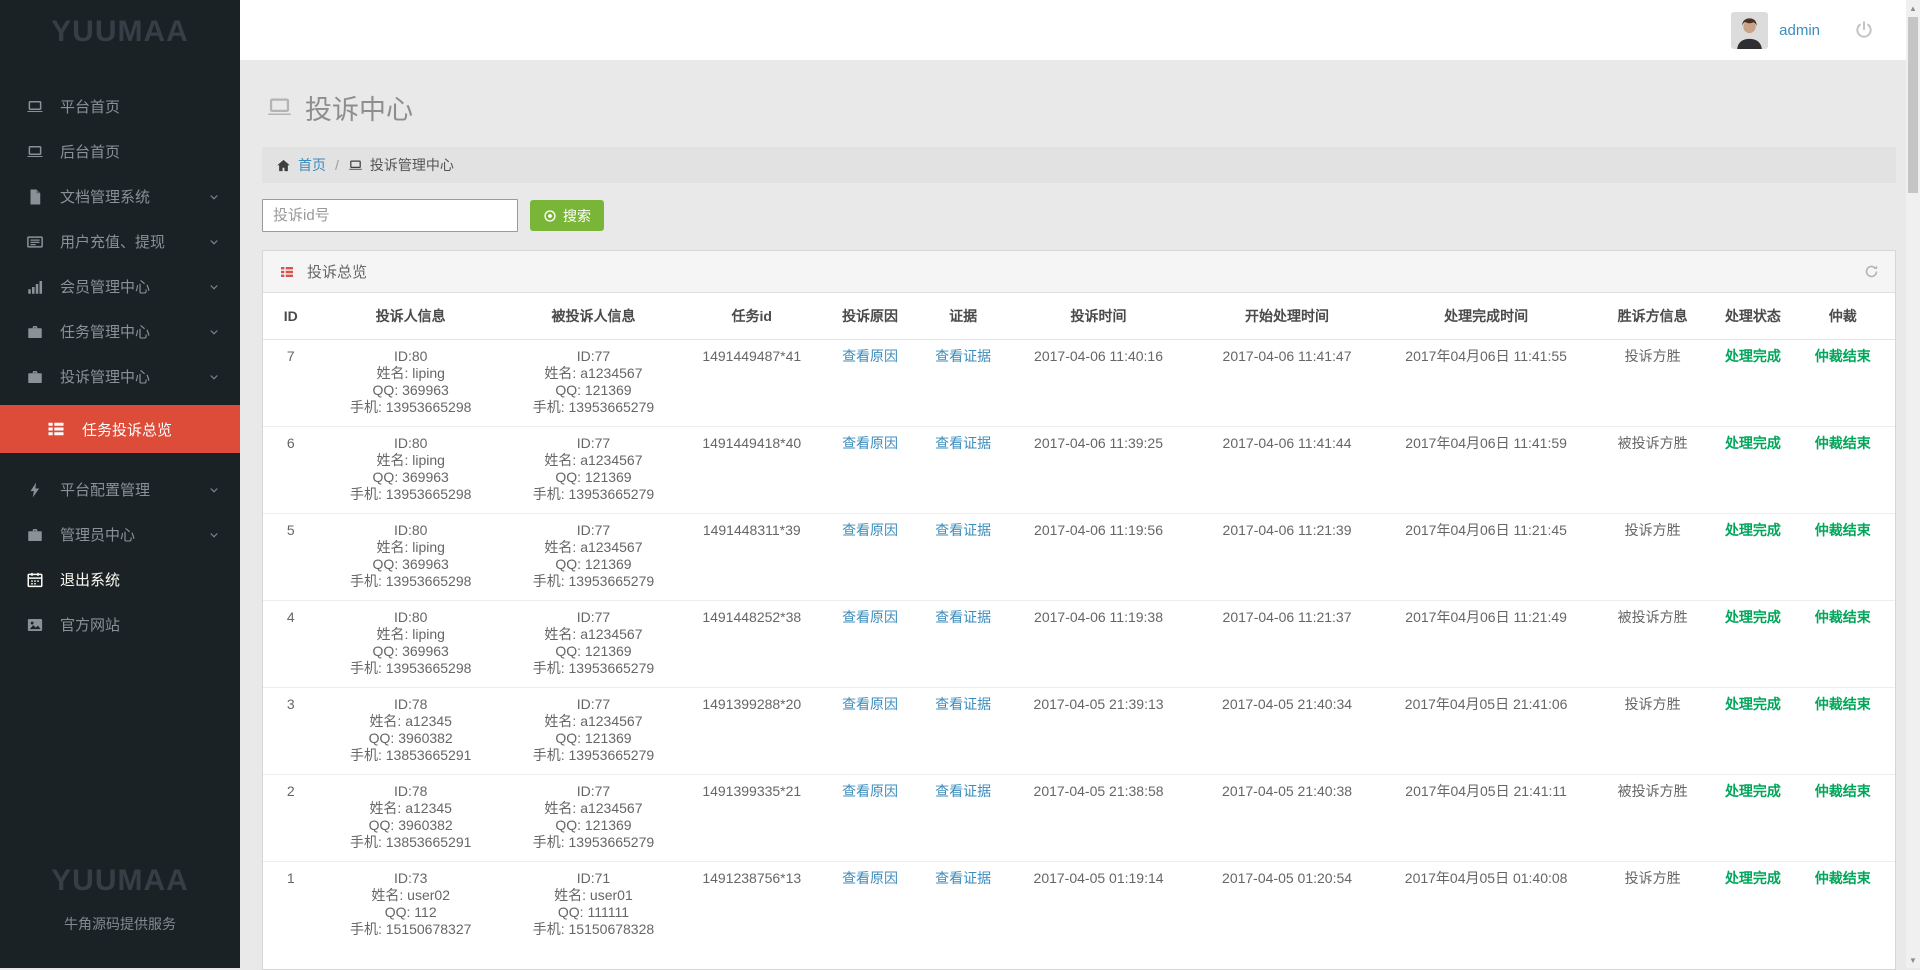 This screenshot has height=970, width=1920. I want to click on cell-start-time: 2017-04-06 11:21:39, so click(1287, 557).